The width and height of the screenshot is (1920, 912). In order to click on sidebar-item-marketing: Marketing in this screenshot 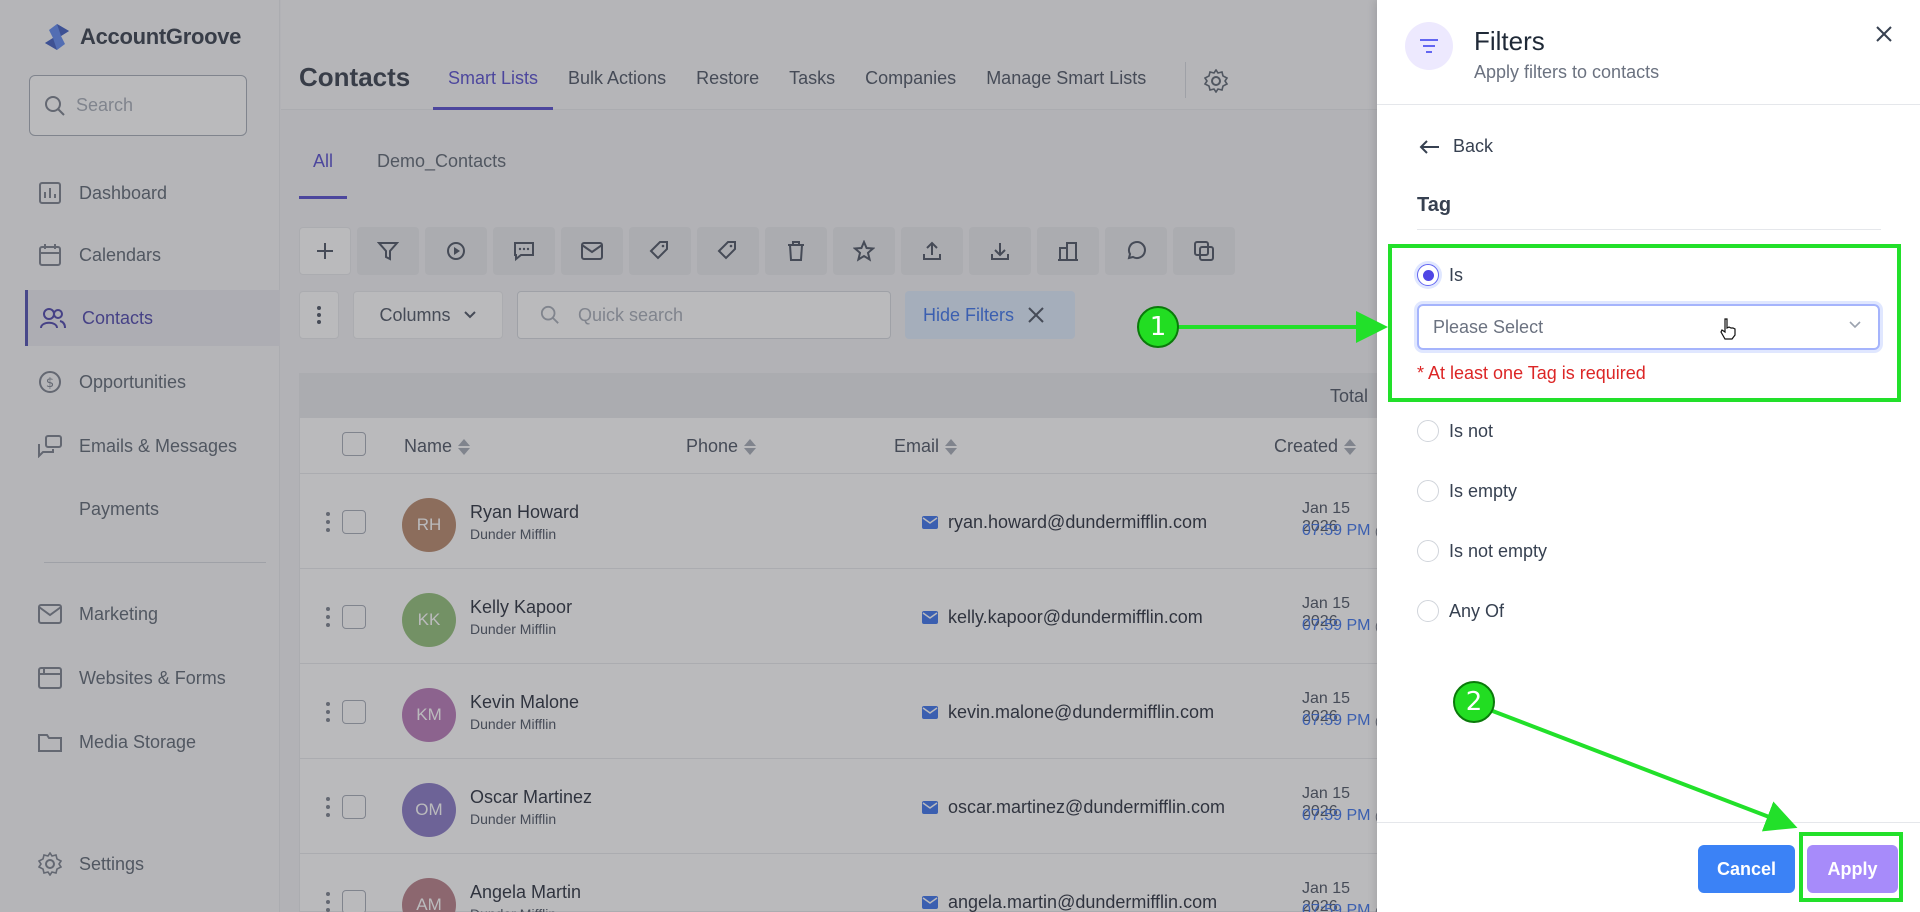, I will do `click(152, 614)`.